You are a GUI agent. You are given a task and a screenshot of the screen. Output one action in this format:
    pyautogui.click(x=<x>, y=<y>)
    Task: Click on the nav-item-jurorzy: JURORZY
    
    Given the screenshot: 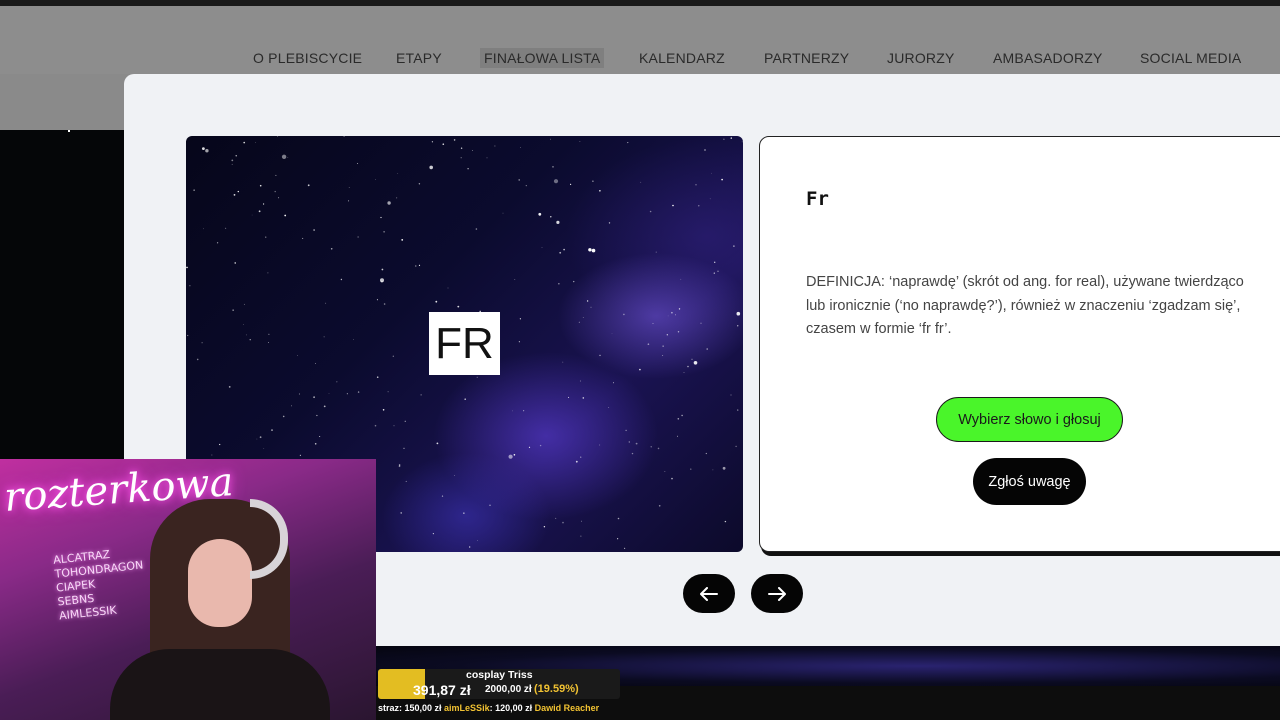 What is the action you would take?
    pyautogui.click(x=921, y=58)
    